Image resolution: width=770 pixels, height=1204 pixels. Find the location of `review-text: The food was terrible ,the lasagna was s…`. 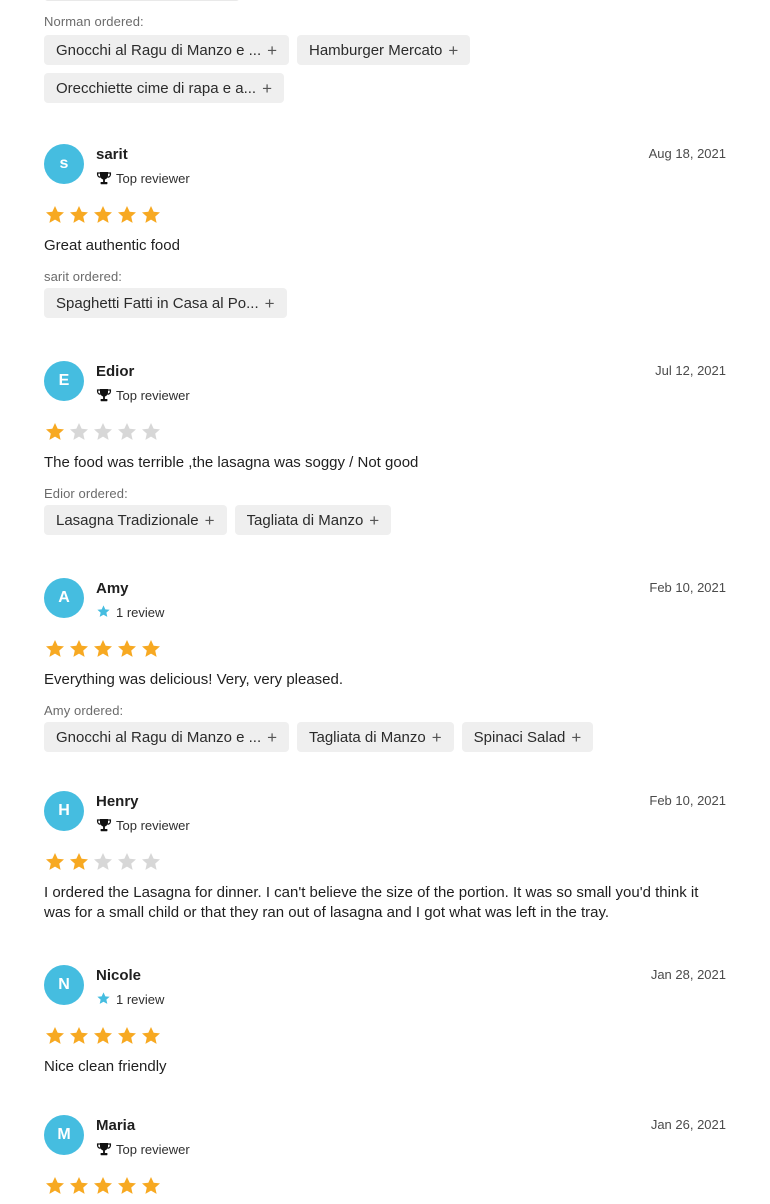

review-text: The food was terrible ,the lasagna was s… is located at coordinates (231, 462).